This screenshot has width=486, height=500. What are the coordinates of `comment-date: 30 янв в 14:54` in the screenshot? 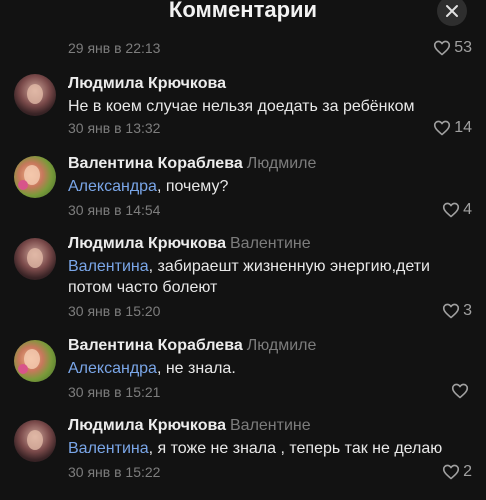 It's located at (114, 210).